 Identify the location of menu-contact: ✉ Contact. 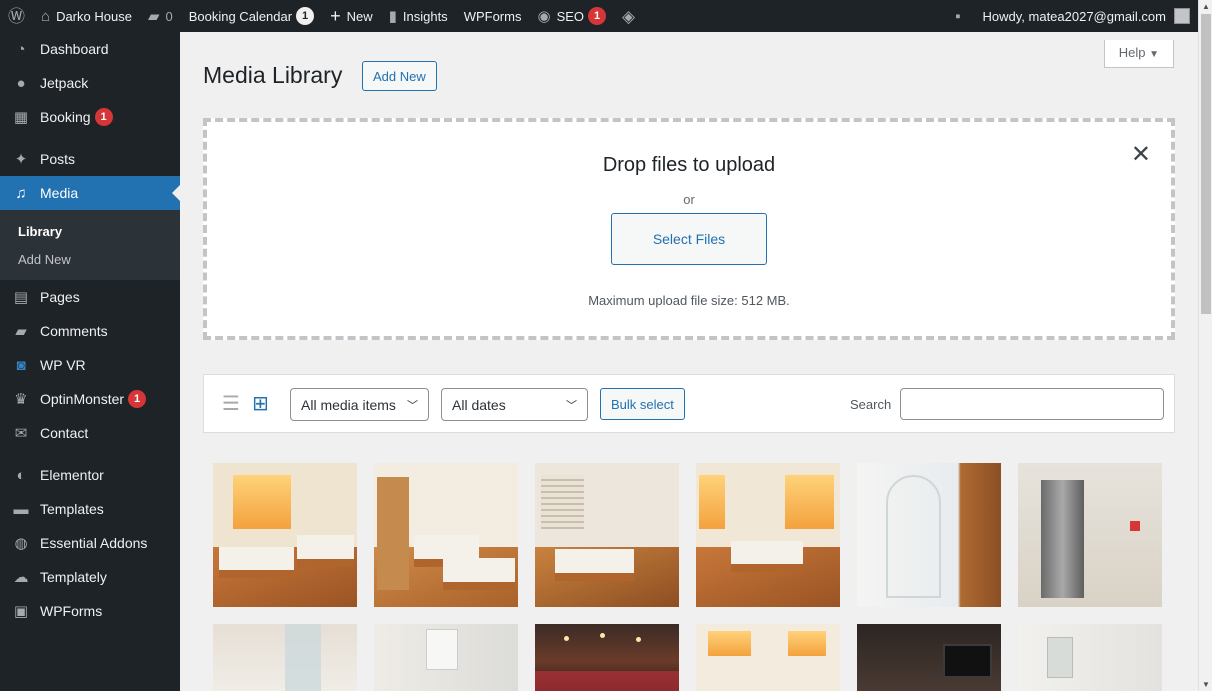
(90, 433).